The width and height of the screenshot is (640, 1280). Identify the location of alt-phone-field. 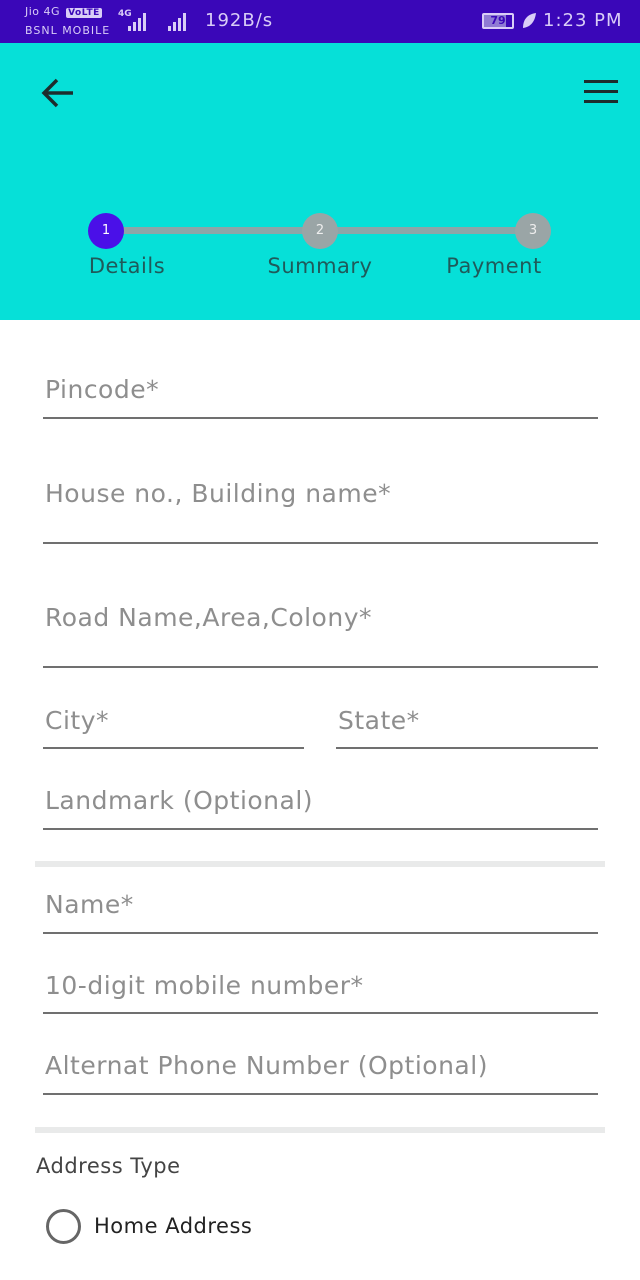
(320, 1073).